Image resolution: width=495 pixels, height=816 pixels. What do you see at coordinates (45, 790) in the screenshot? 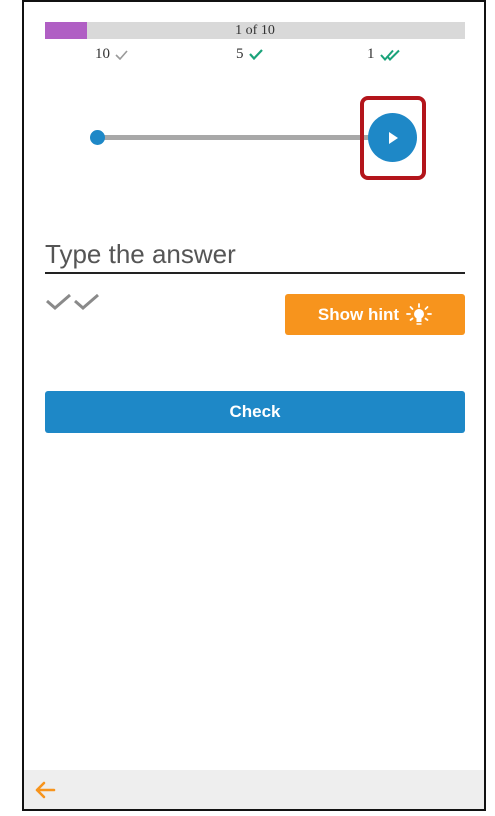
I see `arrow-left-icon` at bounding box center [45, 790].